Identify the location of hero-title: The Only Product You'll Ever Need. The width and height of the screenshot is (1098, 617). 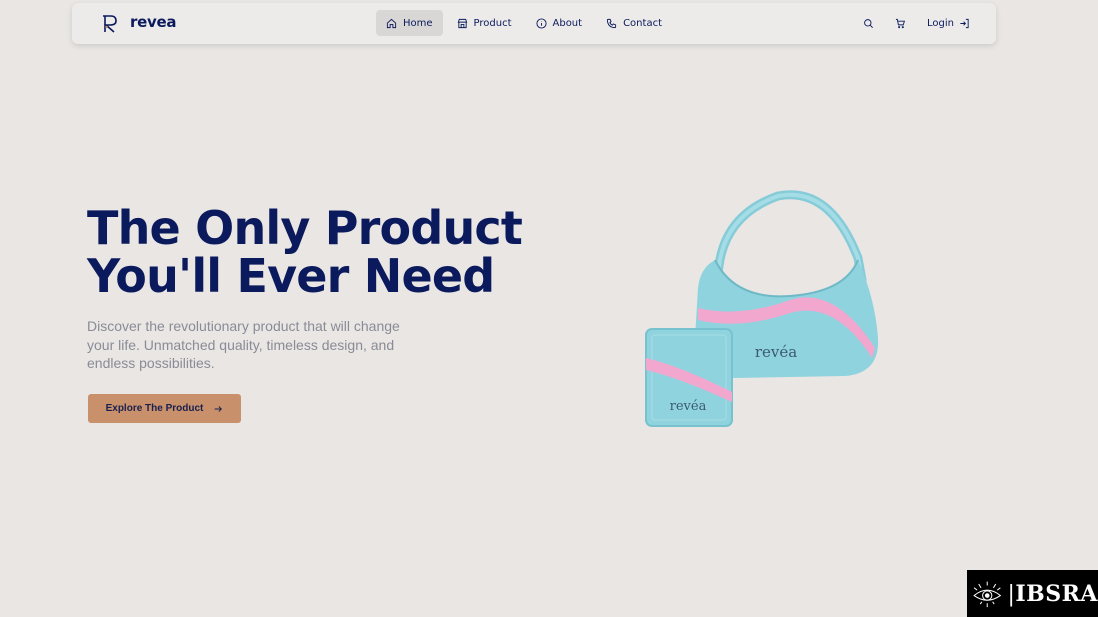
(317, 252).